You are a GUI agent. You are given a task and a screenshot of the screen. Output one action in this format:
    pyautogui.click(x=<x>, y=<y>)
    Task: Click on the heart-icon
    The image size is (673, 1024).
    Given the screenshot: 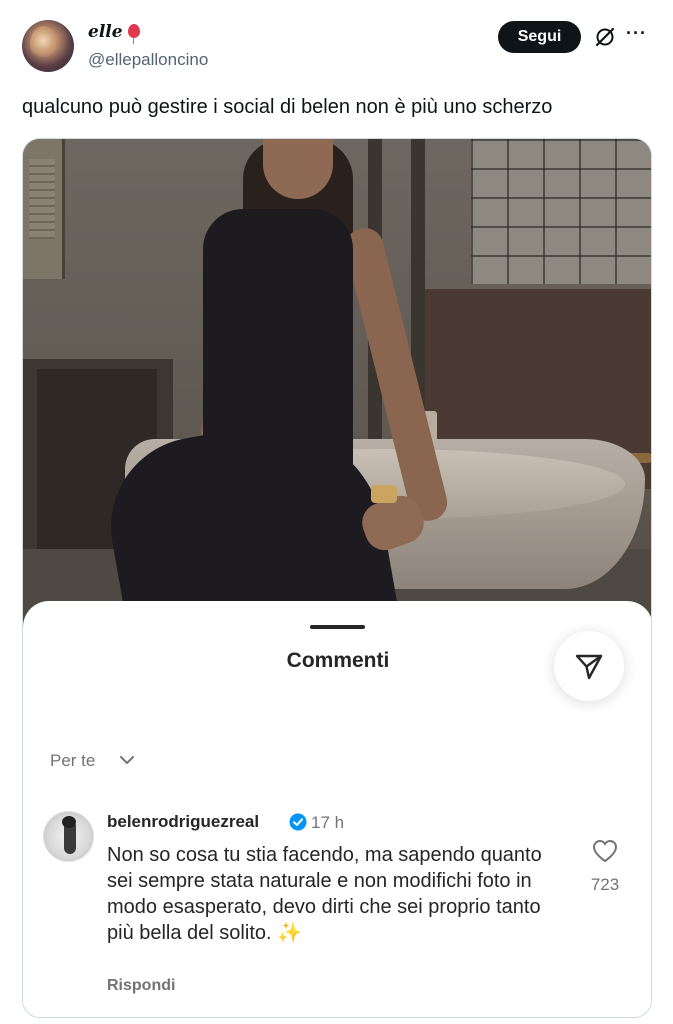 What is the action you would take?
    pyautogui.click(x=605, y=851)
    